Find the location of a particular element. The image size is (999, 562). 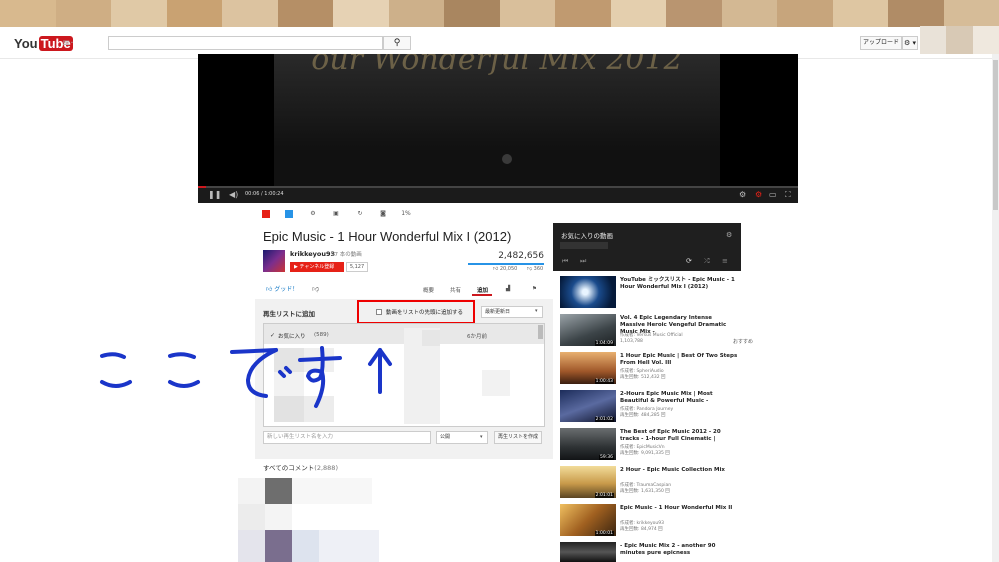

fullscreen-icon: ⛶ is located at coordinates (788, 195).